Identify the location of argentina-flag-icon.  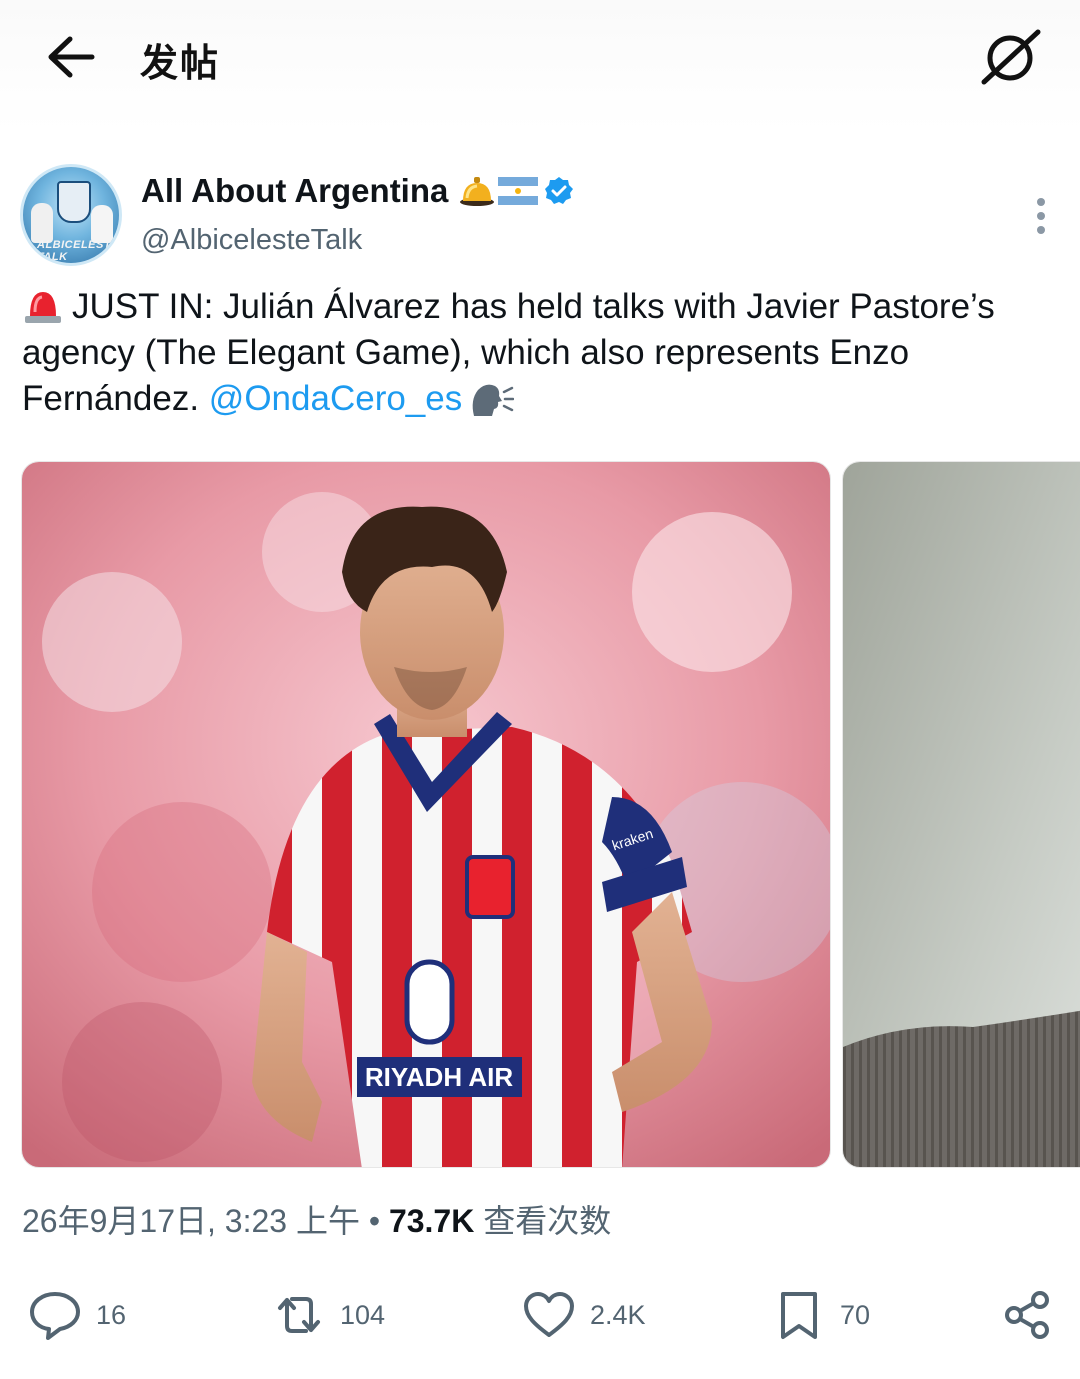
(518, 191).